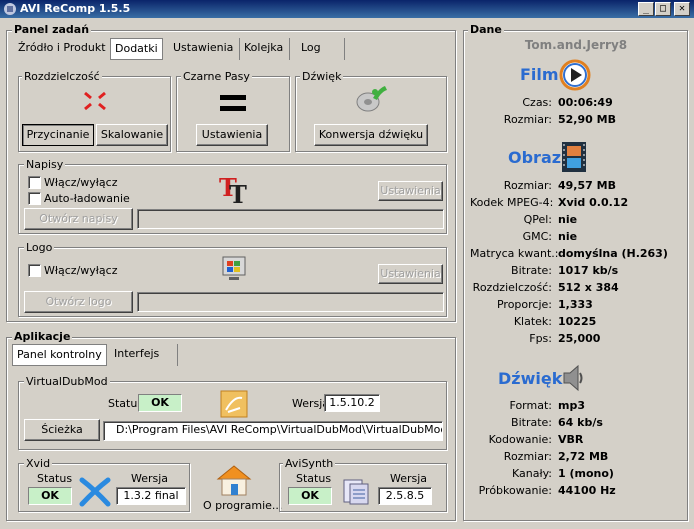 The height and width of the screenshot is (529, 694). Describe the element at coordinates (204, 49) in the screenshot. I see `tab-settings: Ustawienia` at that location.